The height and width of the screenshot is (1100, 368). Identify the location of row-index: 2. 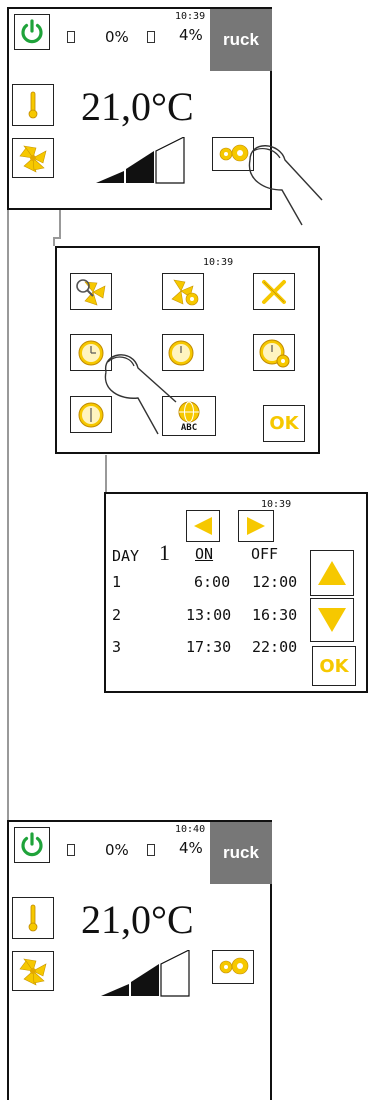
(117, 615).